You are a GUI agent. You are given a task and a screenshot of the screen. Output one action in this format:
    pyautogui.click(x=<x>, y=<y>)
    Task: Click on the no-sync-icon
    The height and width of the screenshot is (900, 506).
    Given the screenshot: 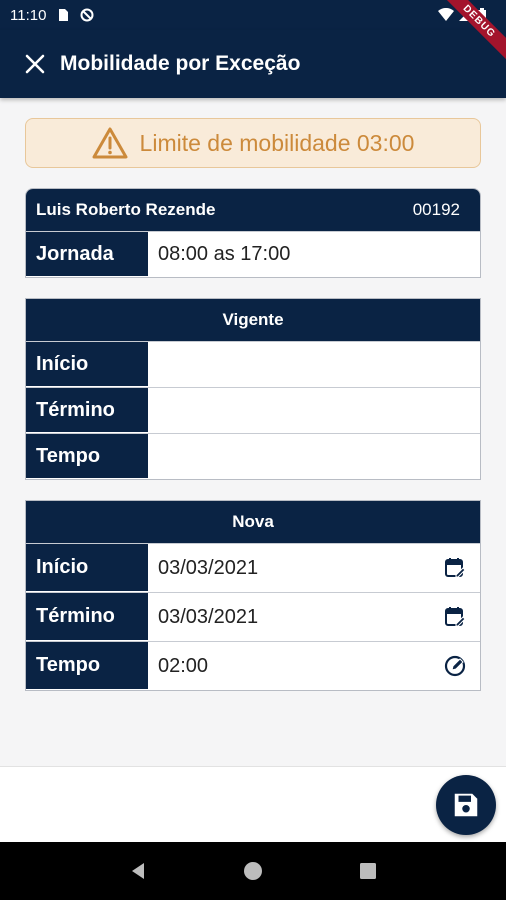 What is the action you would take?
    pyautogui.click(x=87, y=15)
    